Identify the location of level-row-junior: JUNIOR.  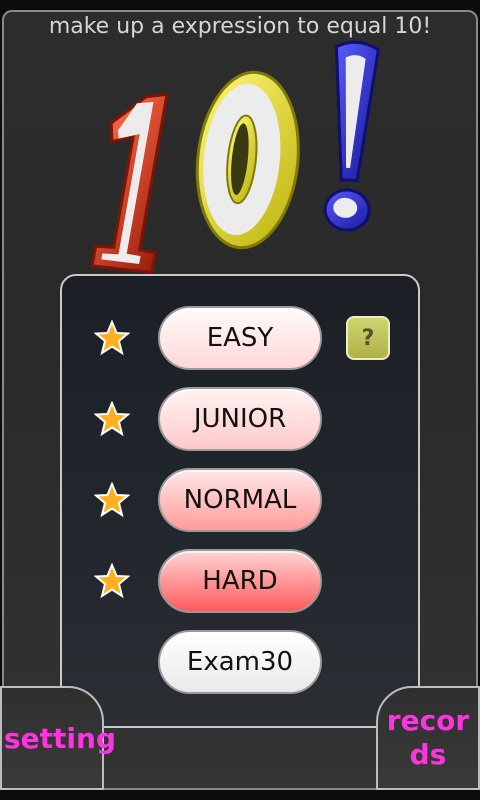
(240, 419).